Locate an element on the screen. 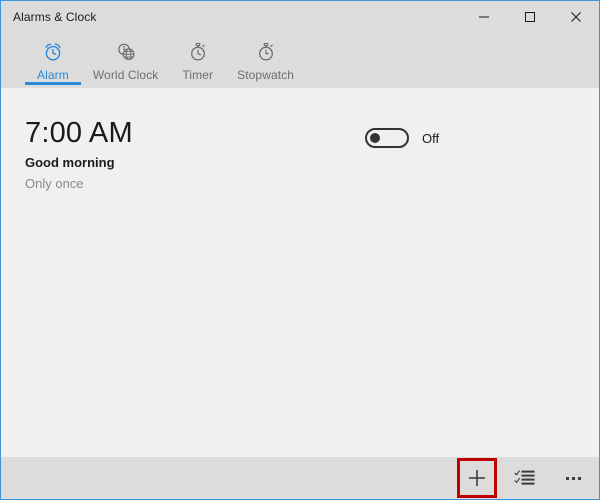  title-bar: Alarms & Clock is located at coordinates (300, 16).